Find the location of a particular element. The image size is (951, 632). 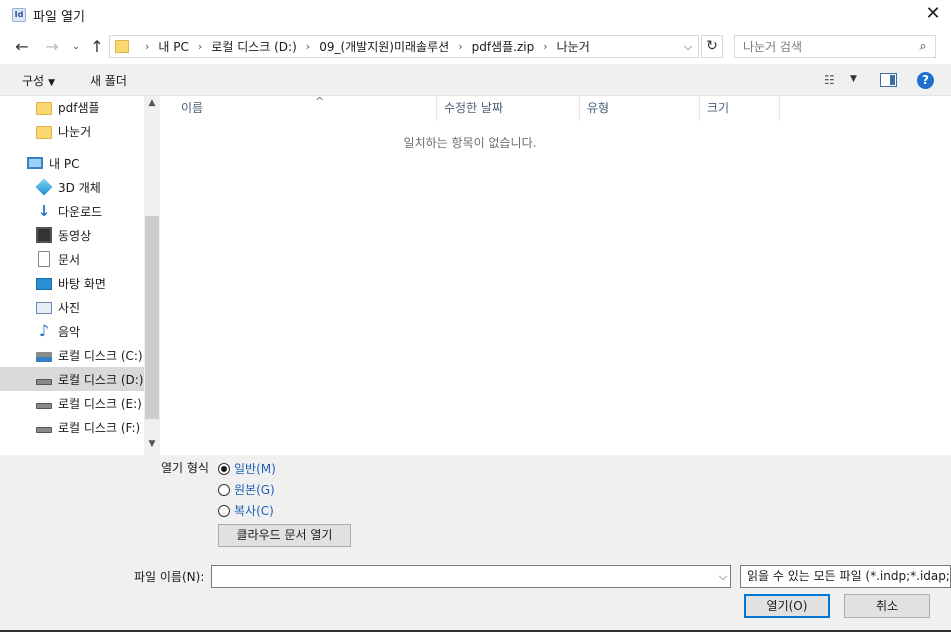

nav-item-label: 문서 is located at coordinates (69, 259).